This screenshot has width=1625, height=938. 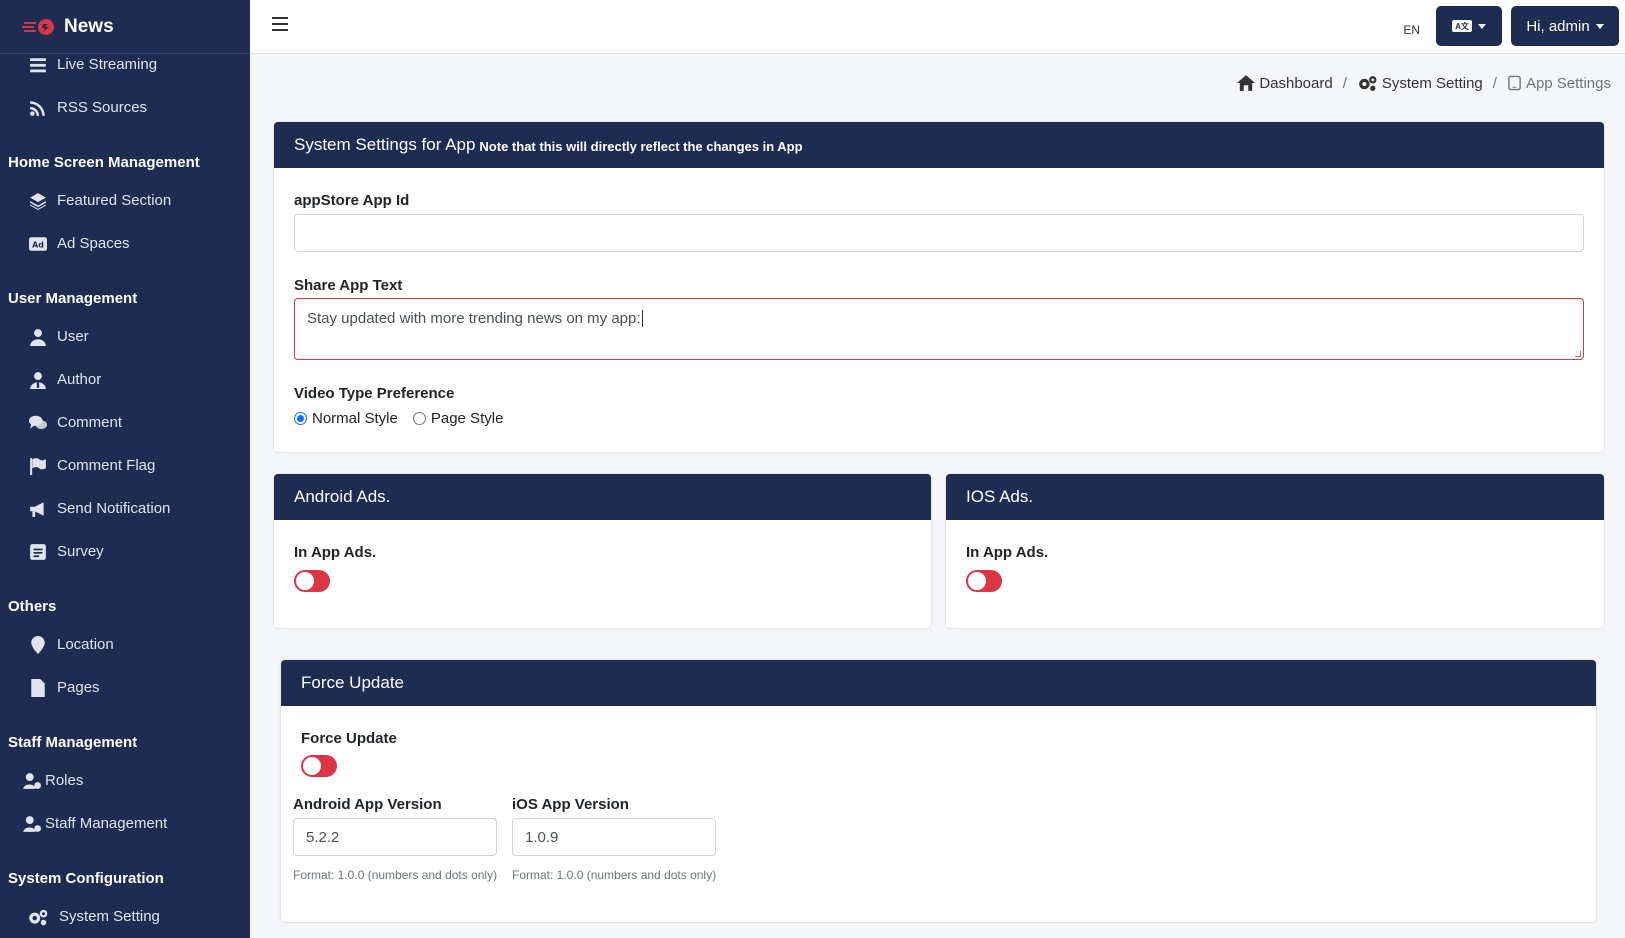 What do you see at coordinates (38, 65) in the screenshot?
I see `list-icon` at bounding box center [38, 65].